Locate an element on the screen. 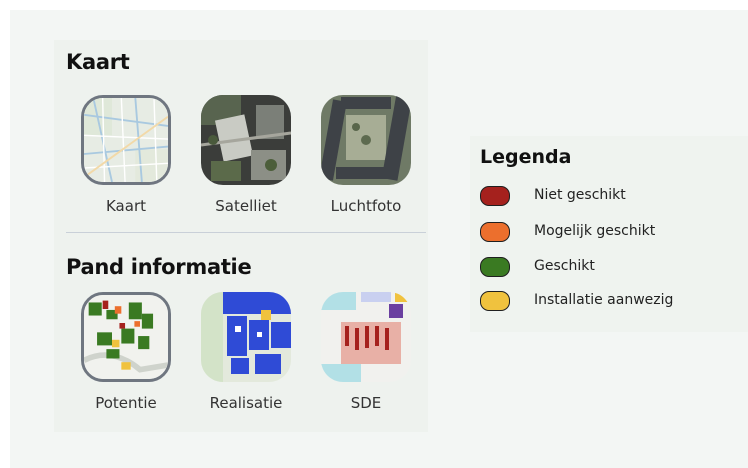 This screenshot has height=468, width=748. street-map-thumbnail is located at coordinates (126, 140).